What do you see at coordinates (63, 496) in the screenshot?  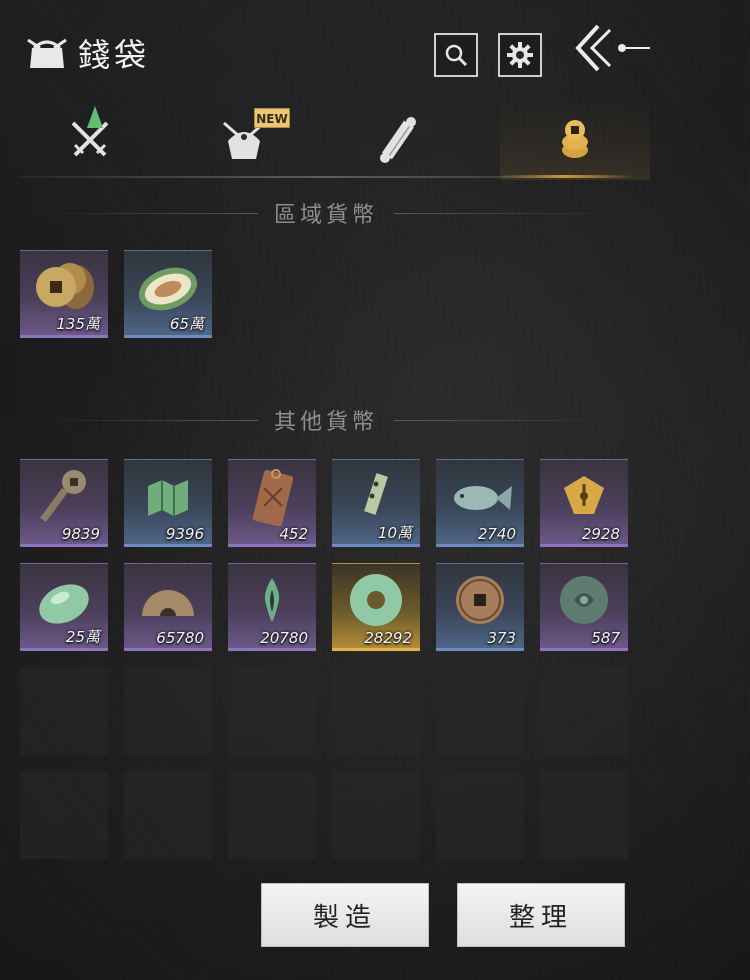 I see `sword-coin-icon` at bounding box center [63, 496].